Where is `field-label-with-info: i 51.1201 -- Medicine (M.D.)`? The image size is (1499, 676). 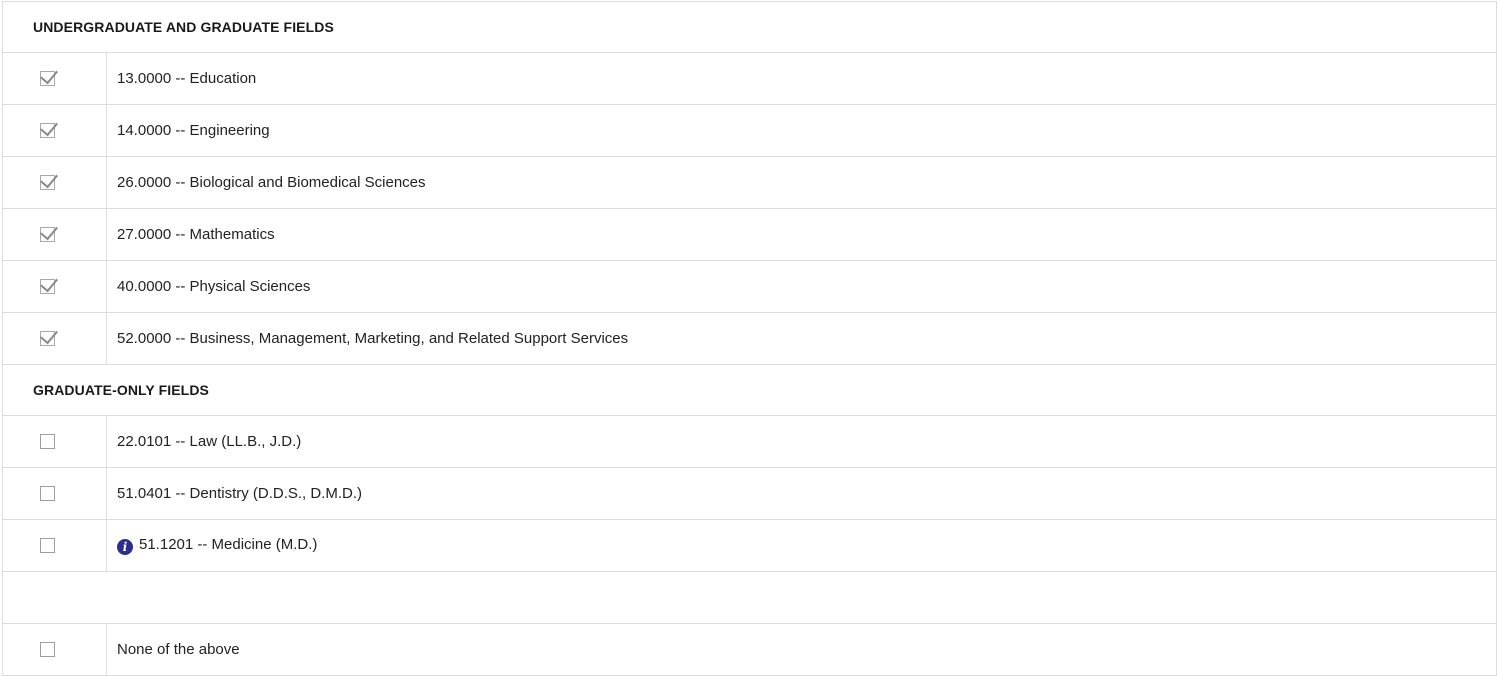 field-label-with-info: i 51.1201 -- Medicine (M.D.) is located at coordinates (801, 545).